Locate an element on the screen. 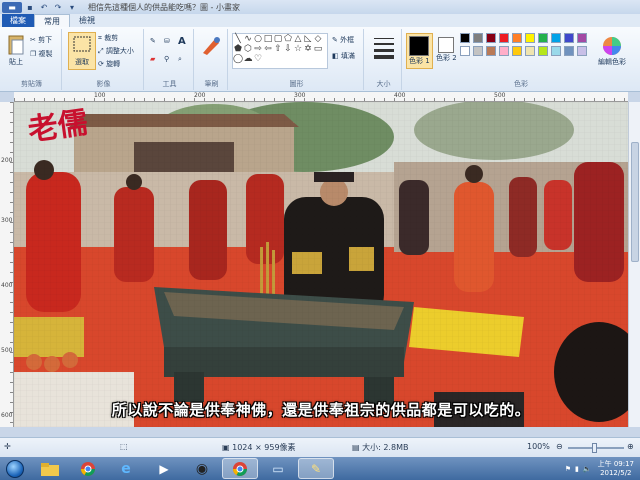 The image size is (640, 480). save-icon: ▪ is located at coordinates (30, 7).